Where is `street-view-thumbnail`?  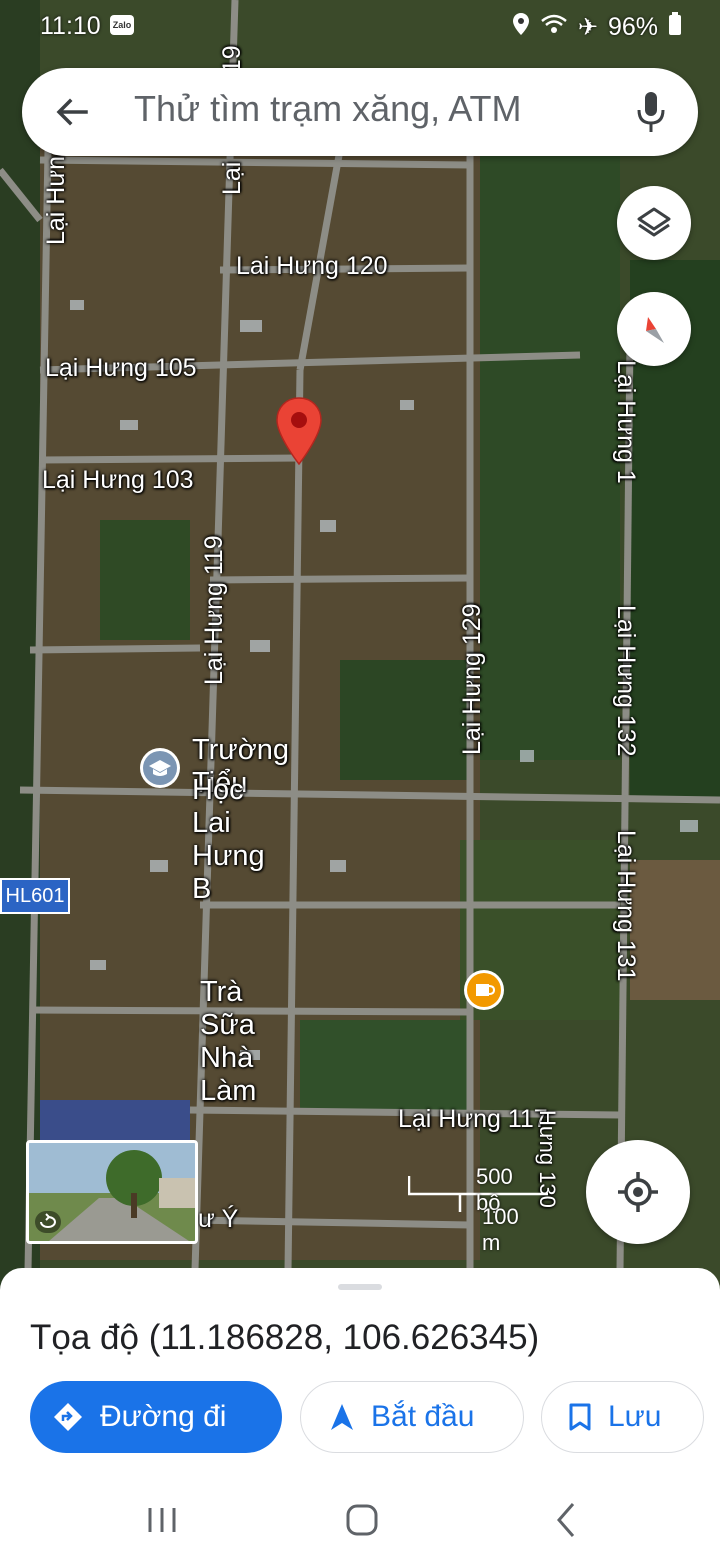
street-view-thumbnail is located at coordinates (112, 1192).